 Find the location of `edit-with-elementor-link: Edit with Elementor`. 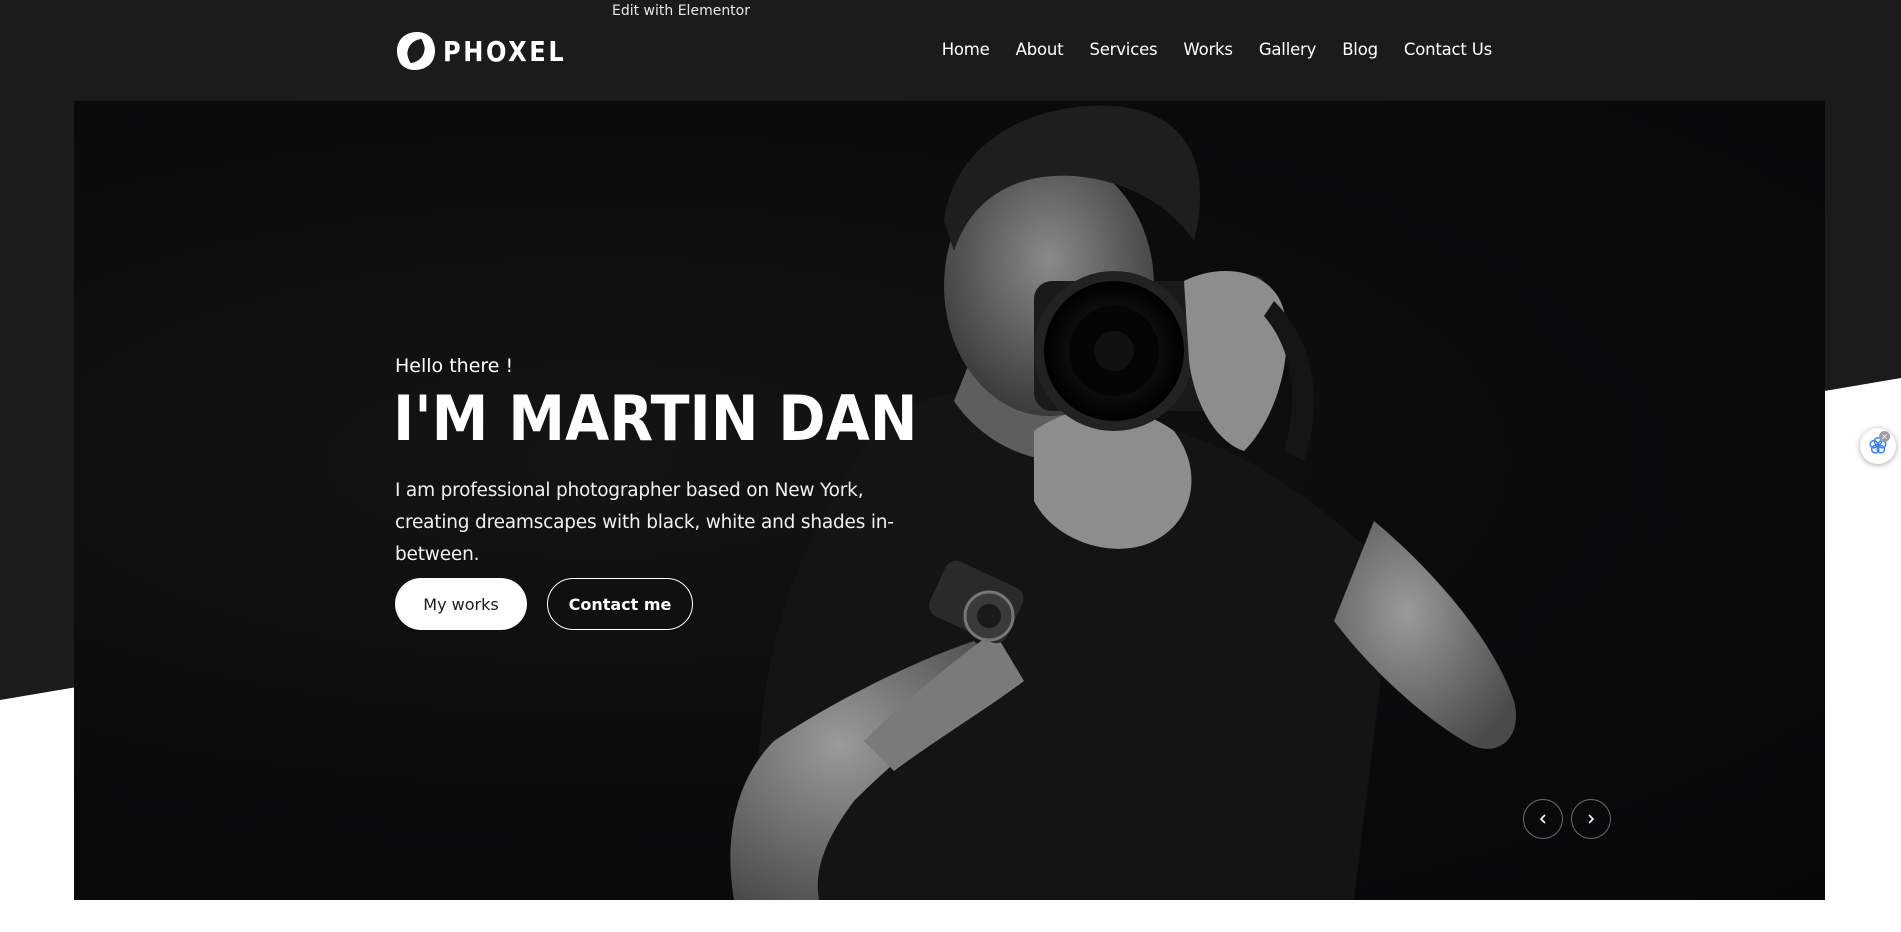

edit-with-elementor-link: Edit with Elementor is located at coordinates (681, 11).